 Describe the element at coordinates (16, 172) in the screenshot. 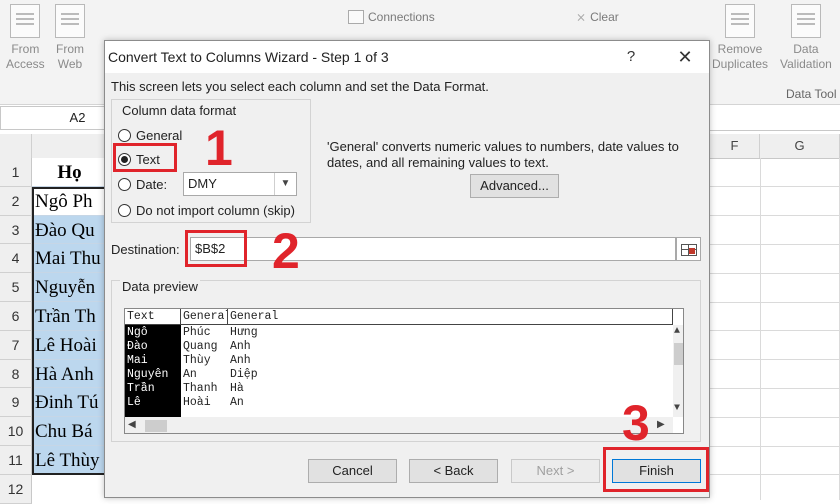

I see `row-header: 1` at that location.